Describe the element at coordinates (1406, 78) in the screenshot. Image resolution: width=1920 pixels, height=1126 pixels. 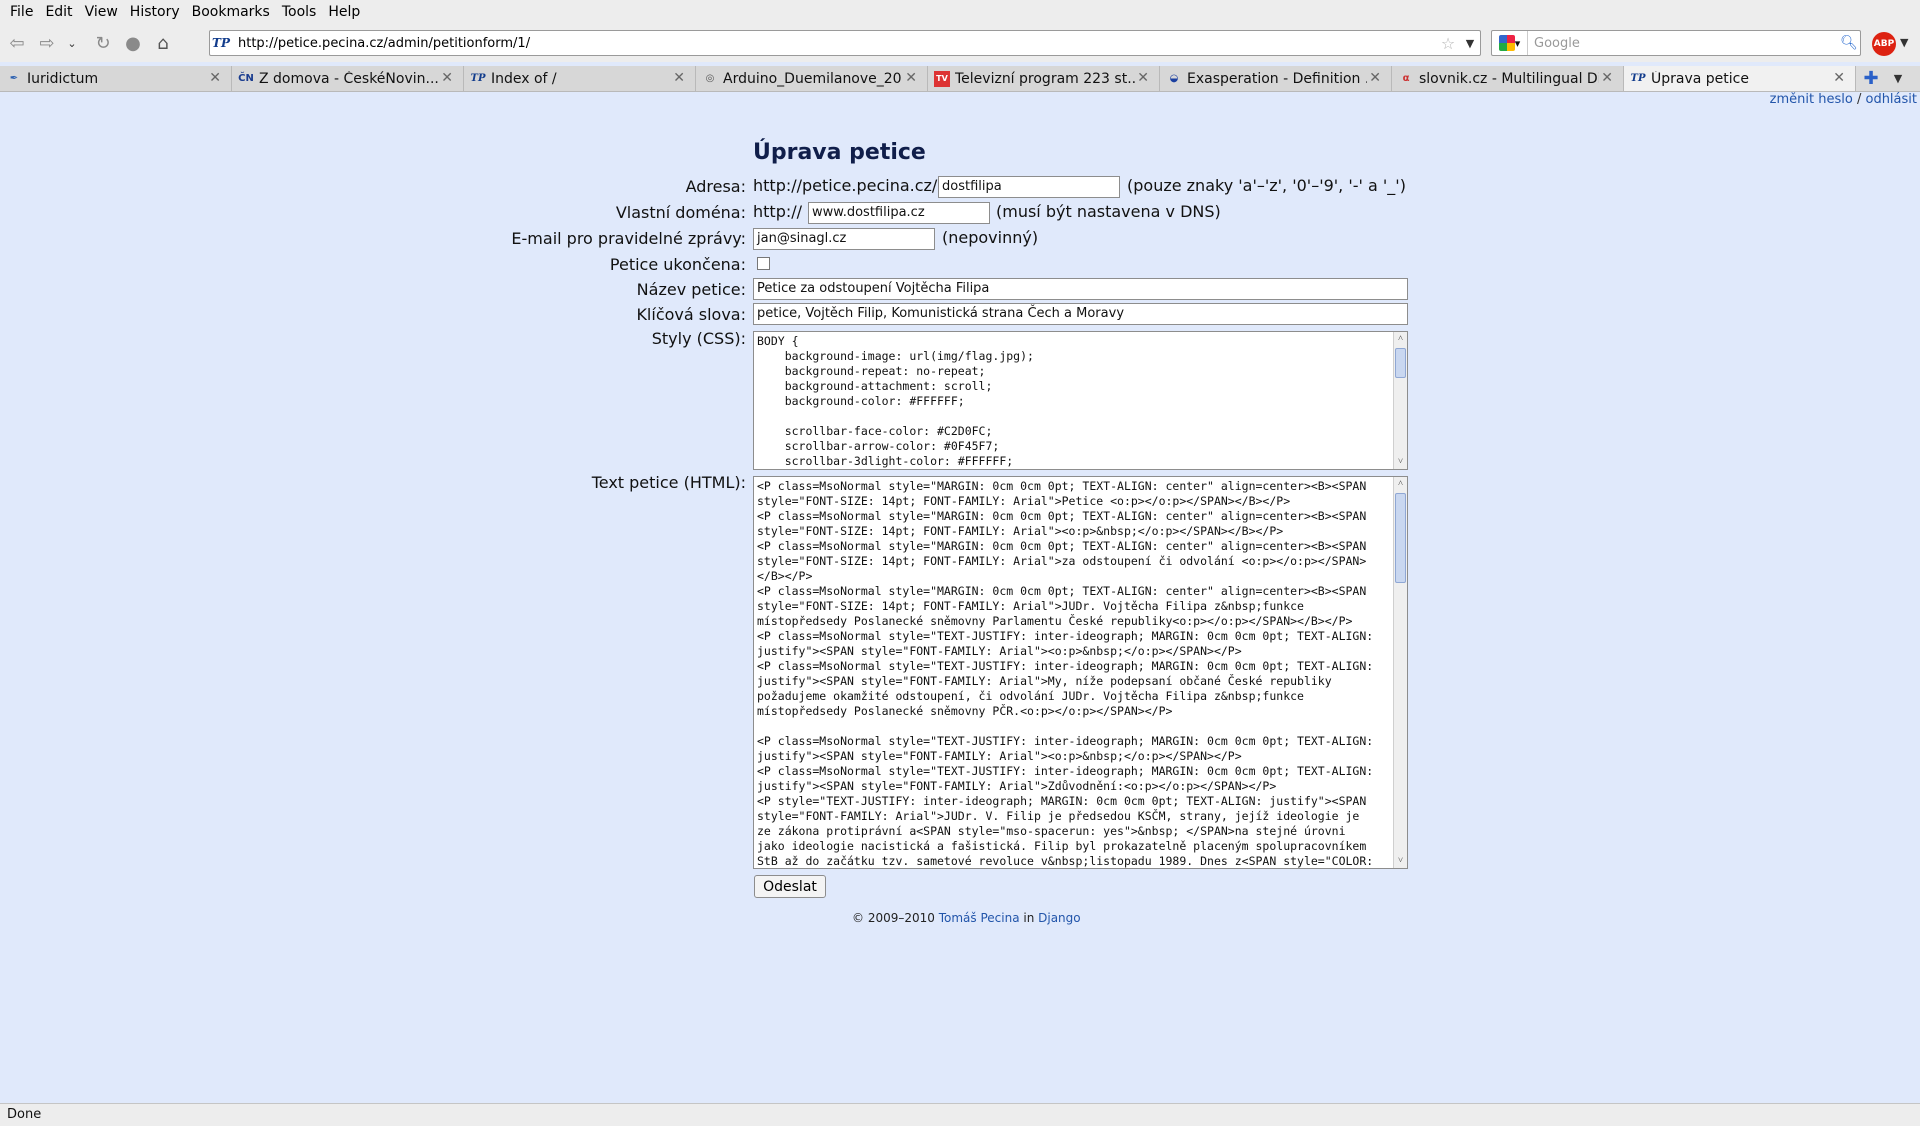
I see `slovnik-icon: α` at that location.